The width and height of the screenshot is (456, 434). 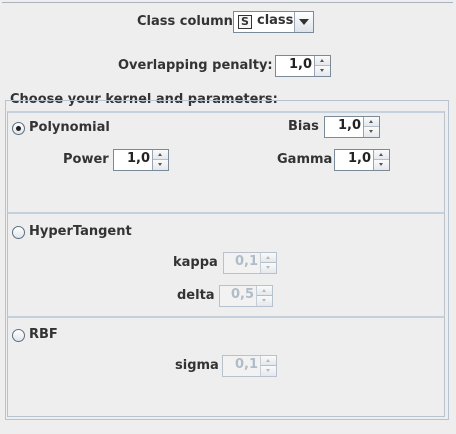 I want to click on sigma-value: 0,1, so click(x=246, y=364).